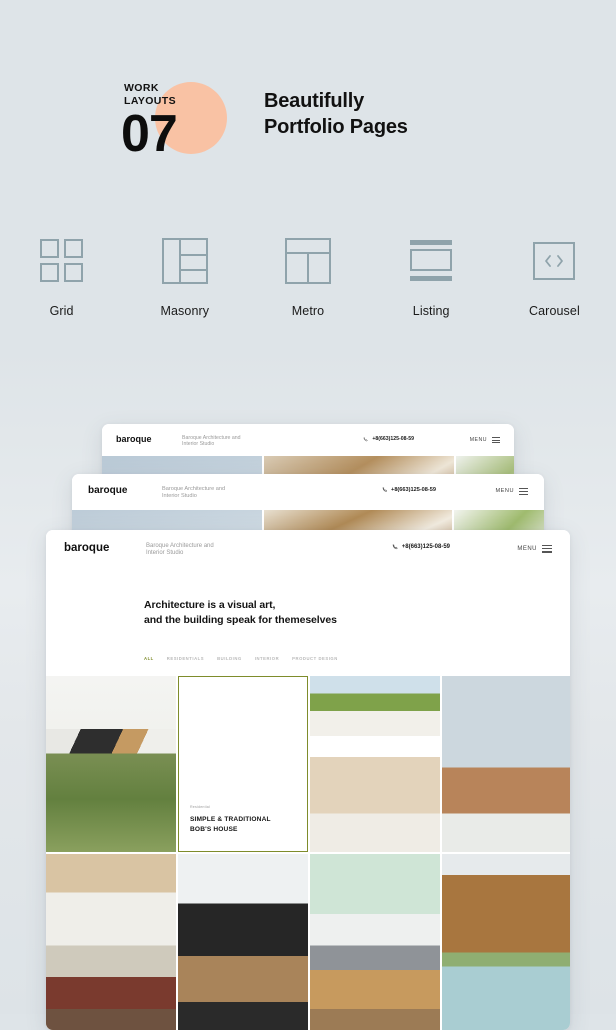 The width and height of the screenshot is (616, 1030). Describe the element at coordinates (431, 293) in the screenshot. I see `layout-option-listing: Listing` at that location.